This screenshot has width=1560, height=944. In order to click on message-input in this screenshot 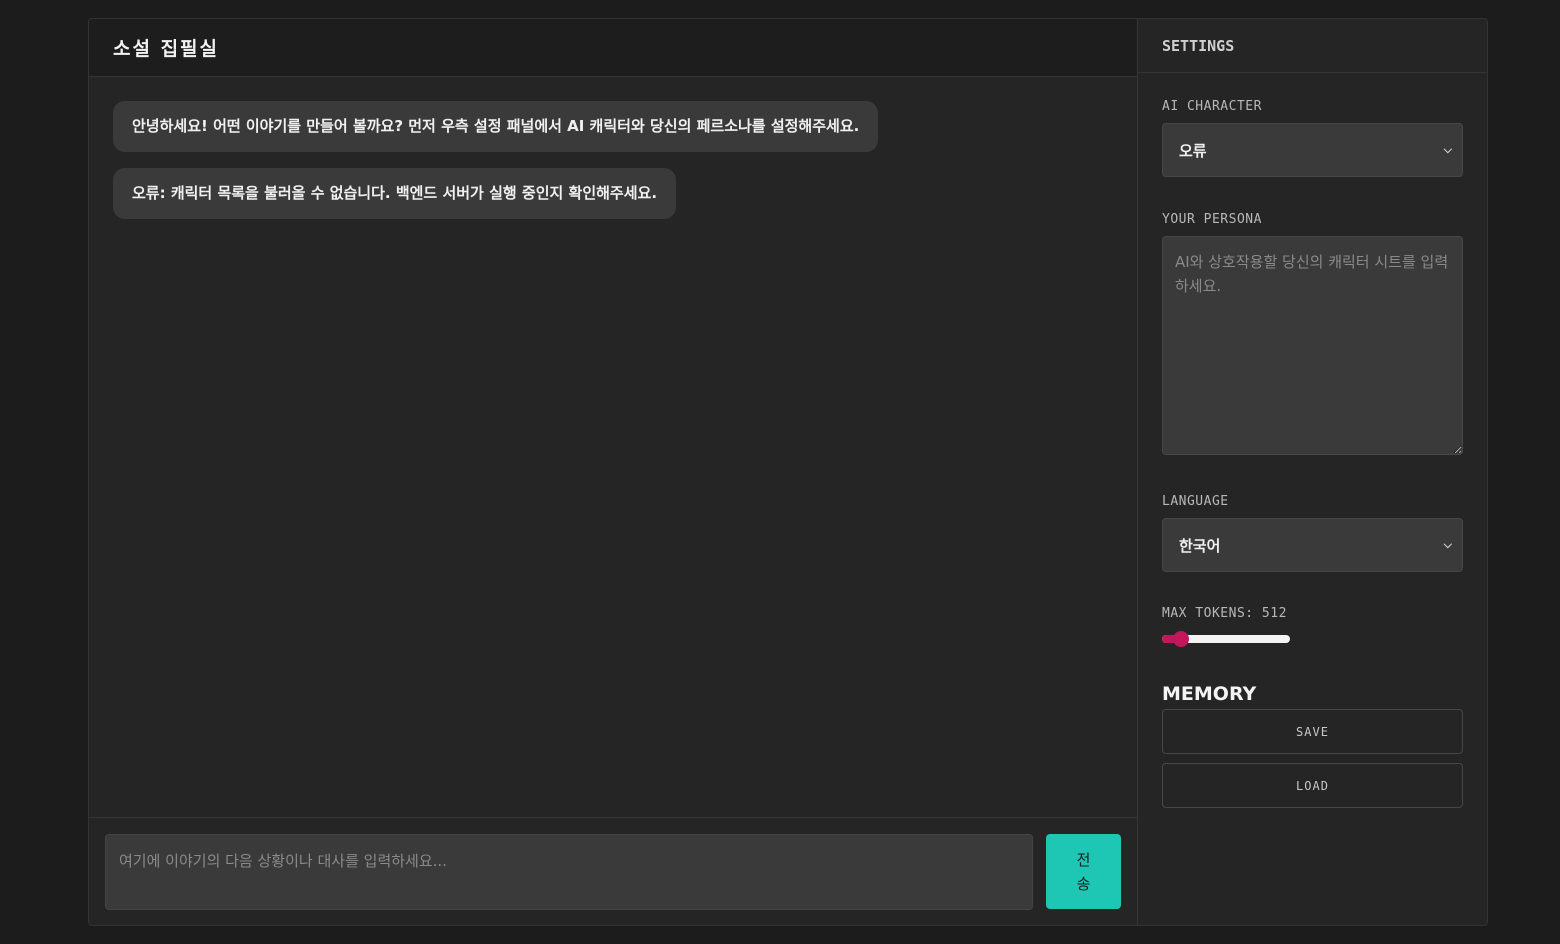, I will do `click(569, 872)`.